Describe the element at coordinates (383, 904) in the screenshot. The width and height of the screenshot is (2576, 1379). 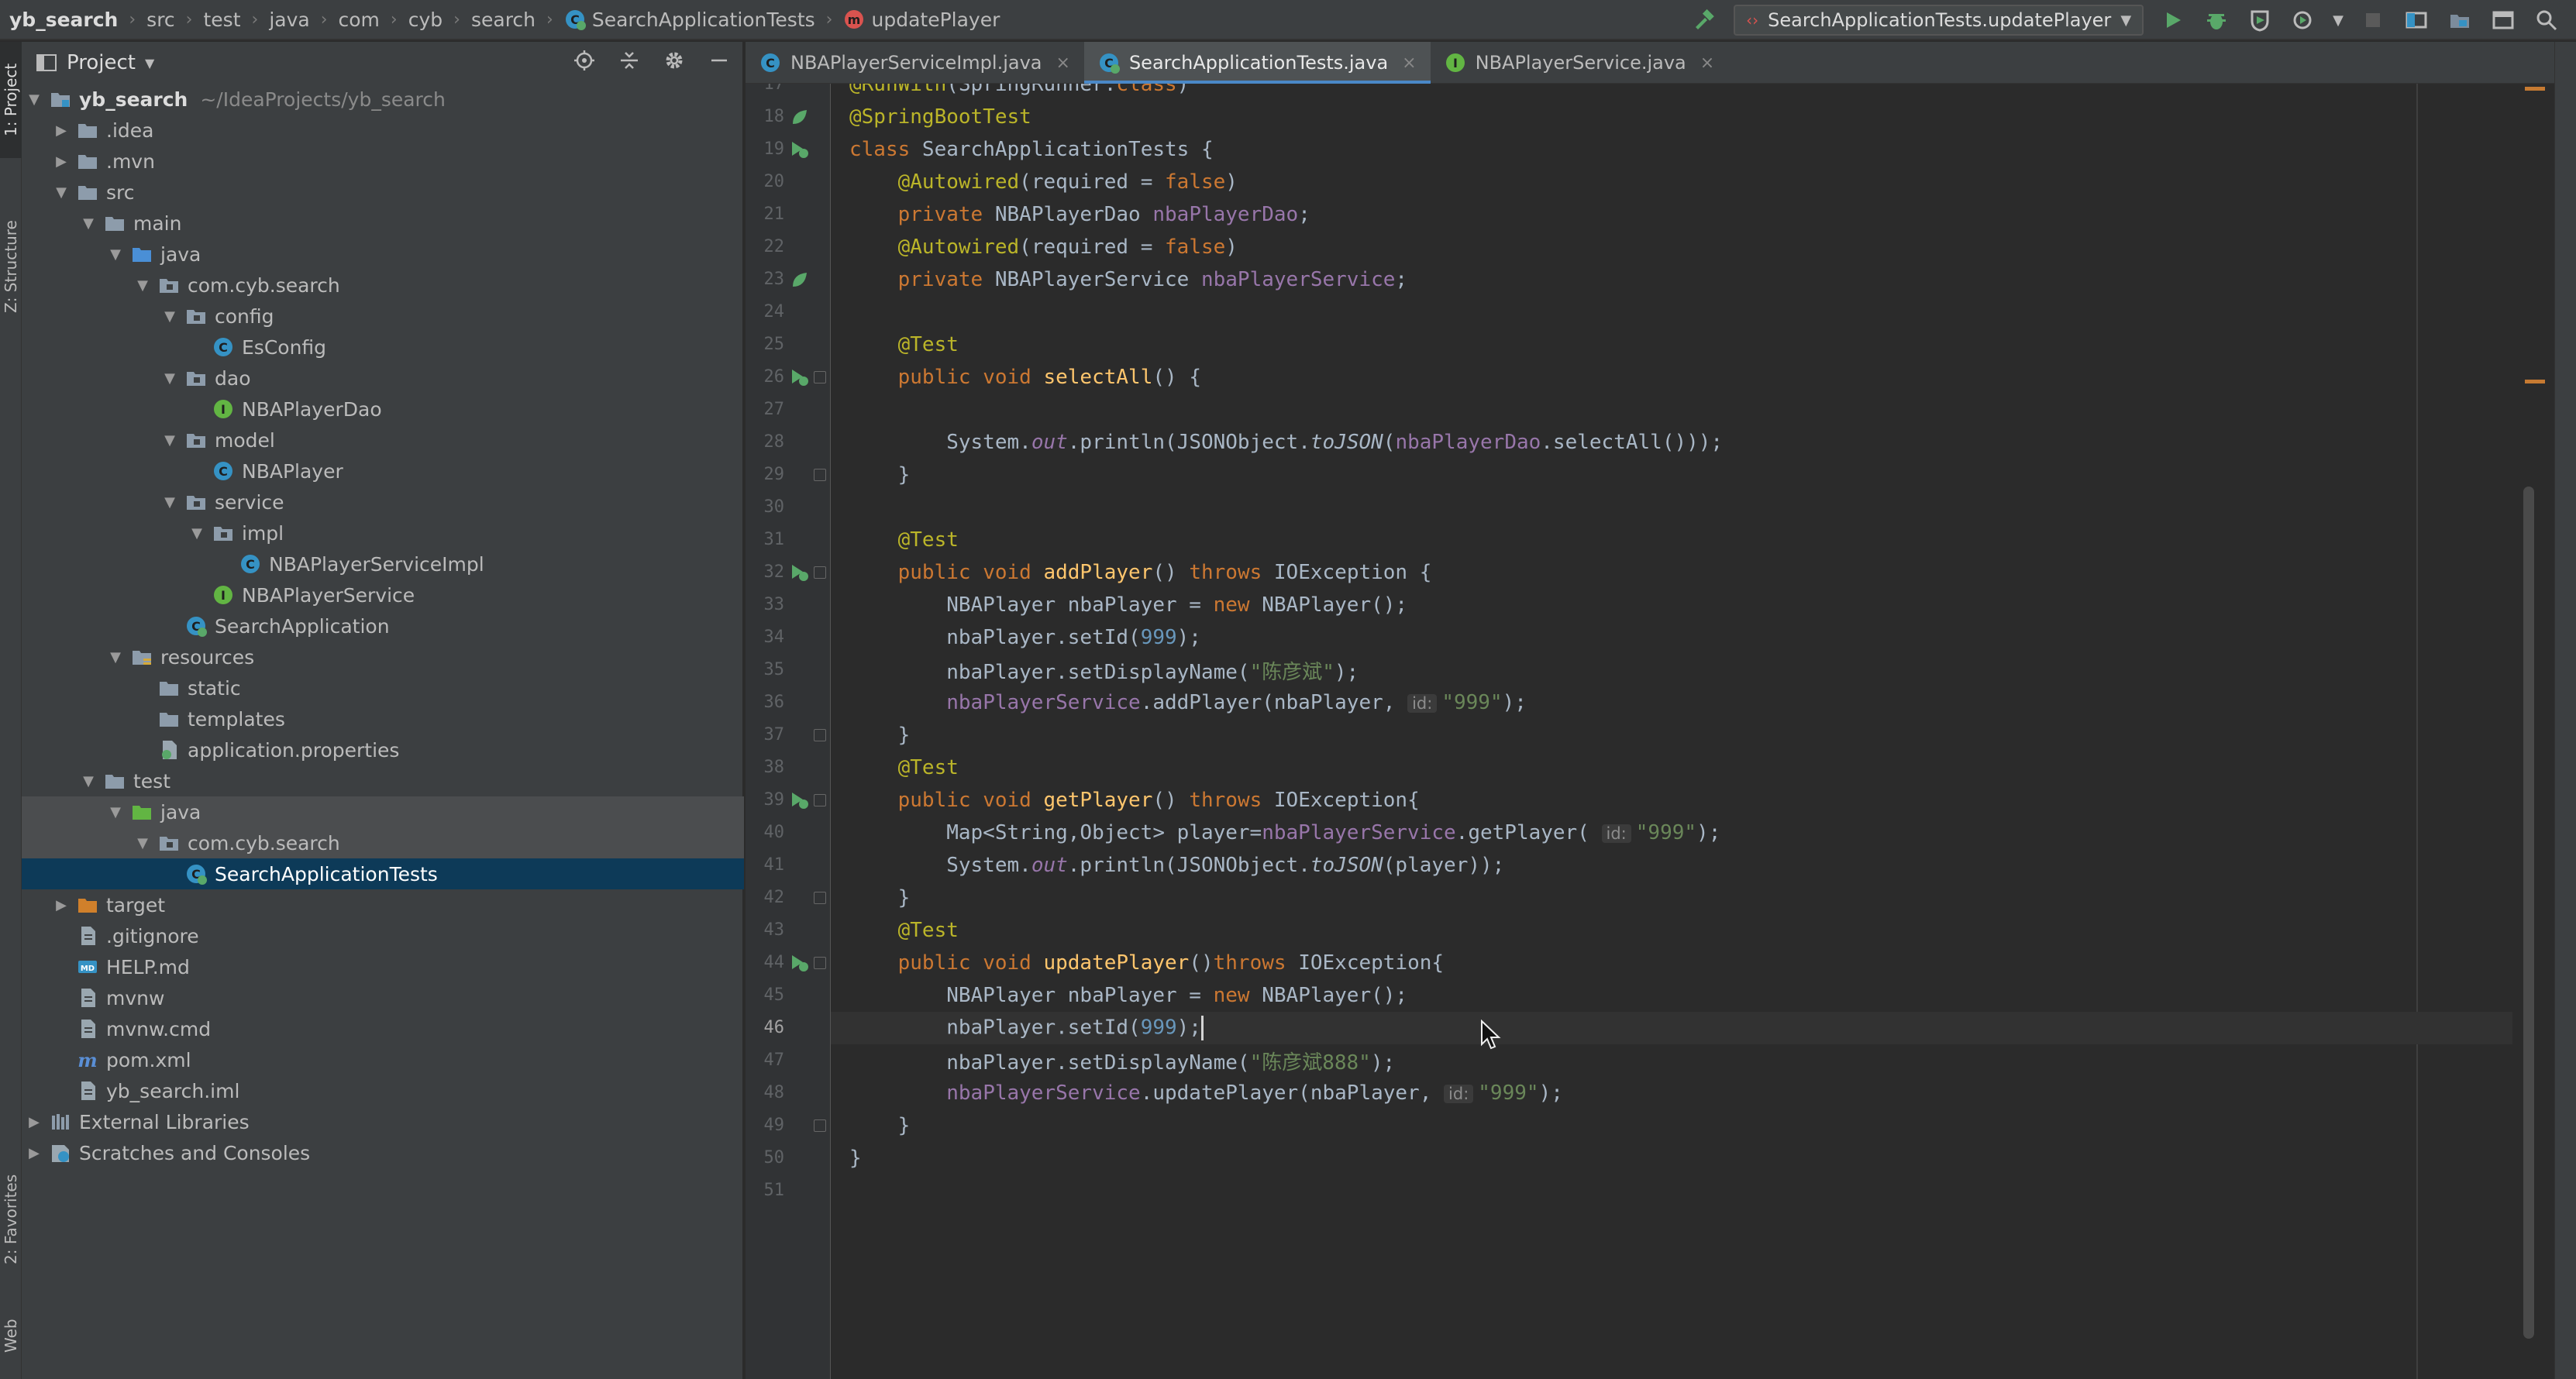
I see `tree-node: ▶ target` at that location.